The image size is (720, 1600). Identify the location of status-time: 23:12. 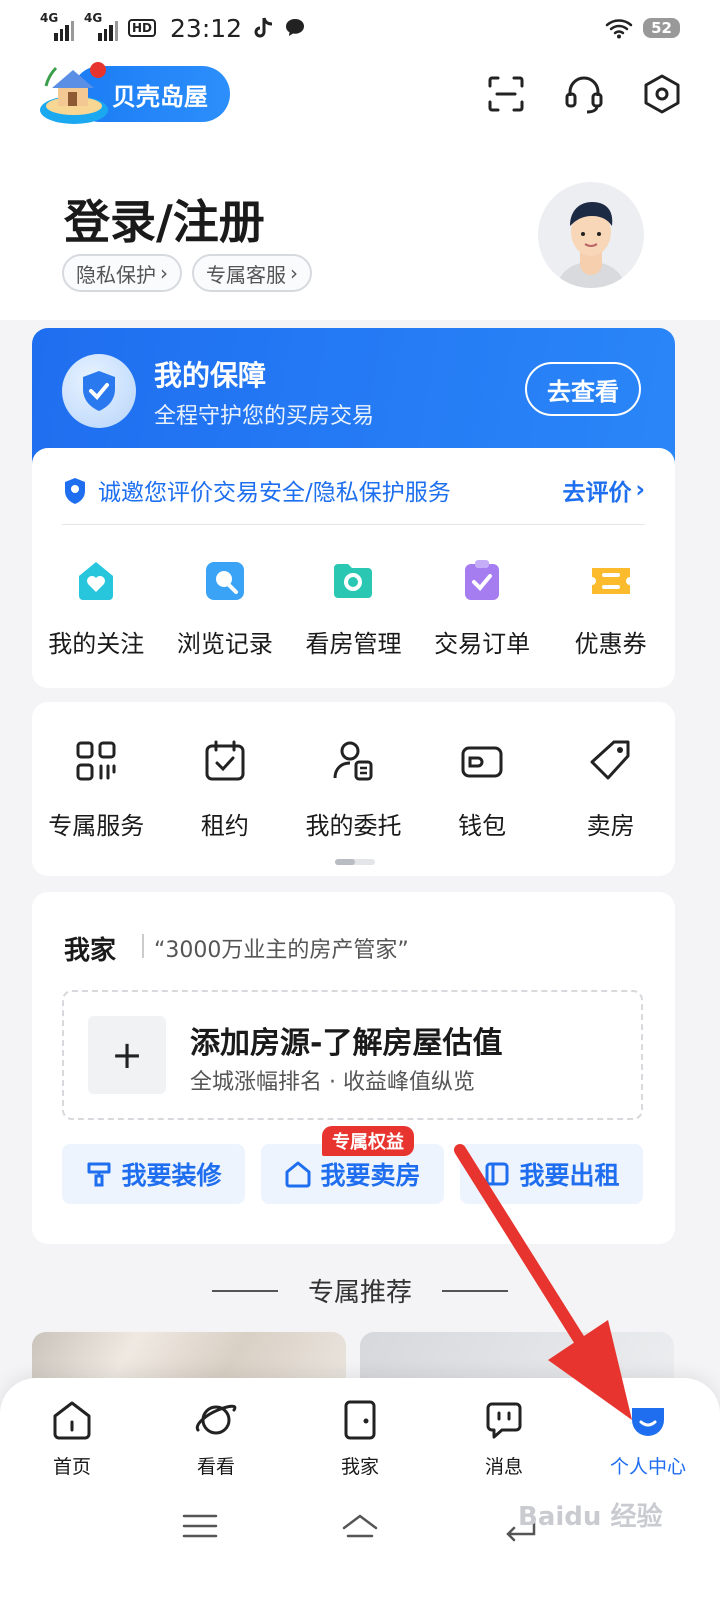
(206, 28).